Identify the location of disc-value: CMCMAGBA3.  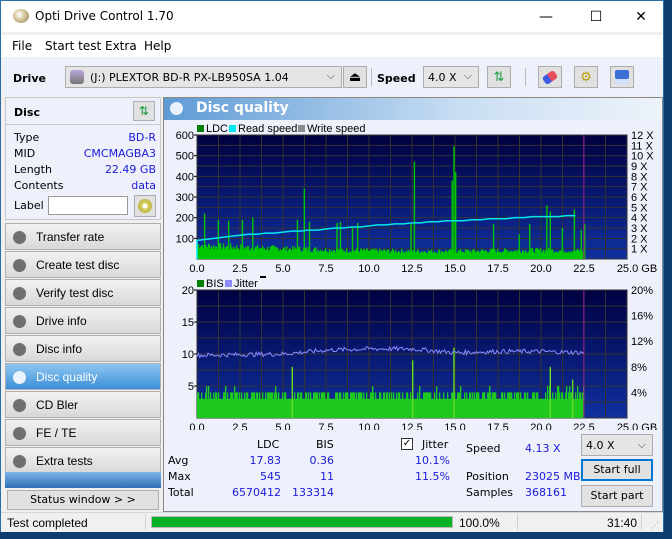
(119, 153).